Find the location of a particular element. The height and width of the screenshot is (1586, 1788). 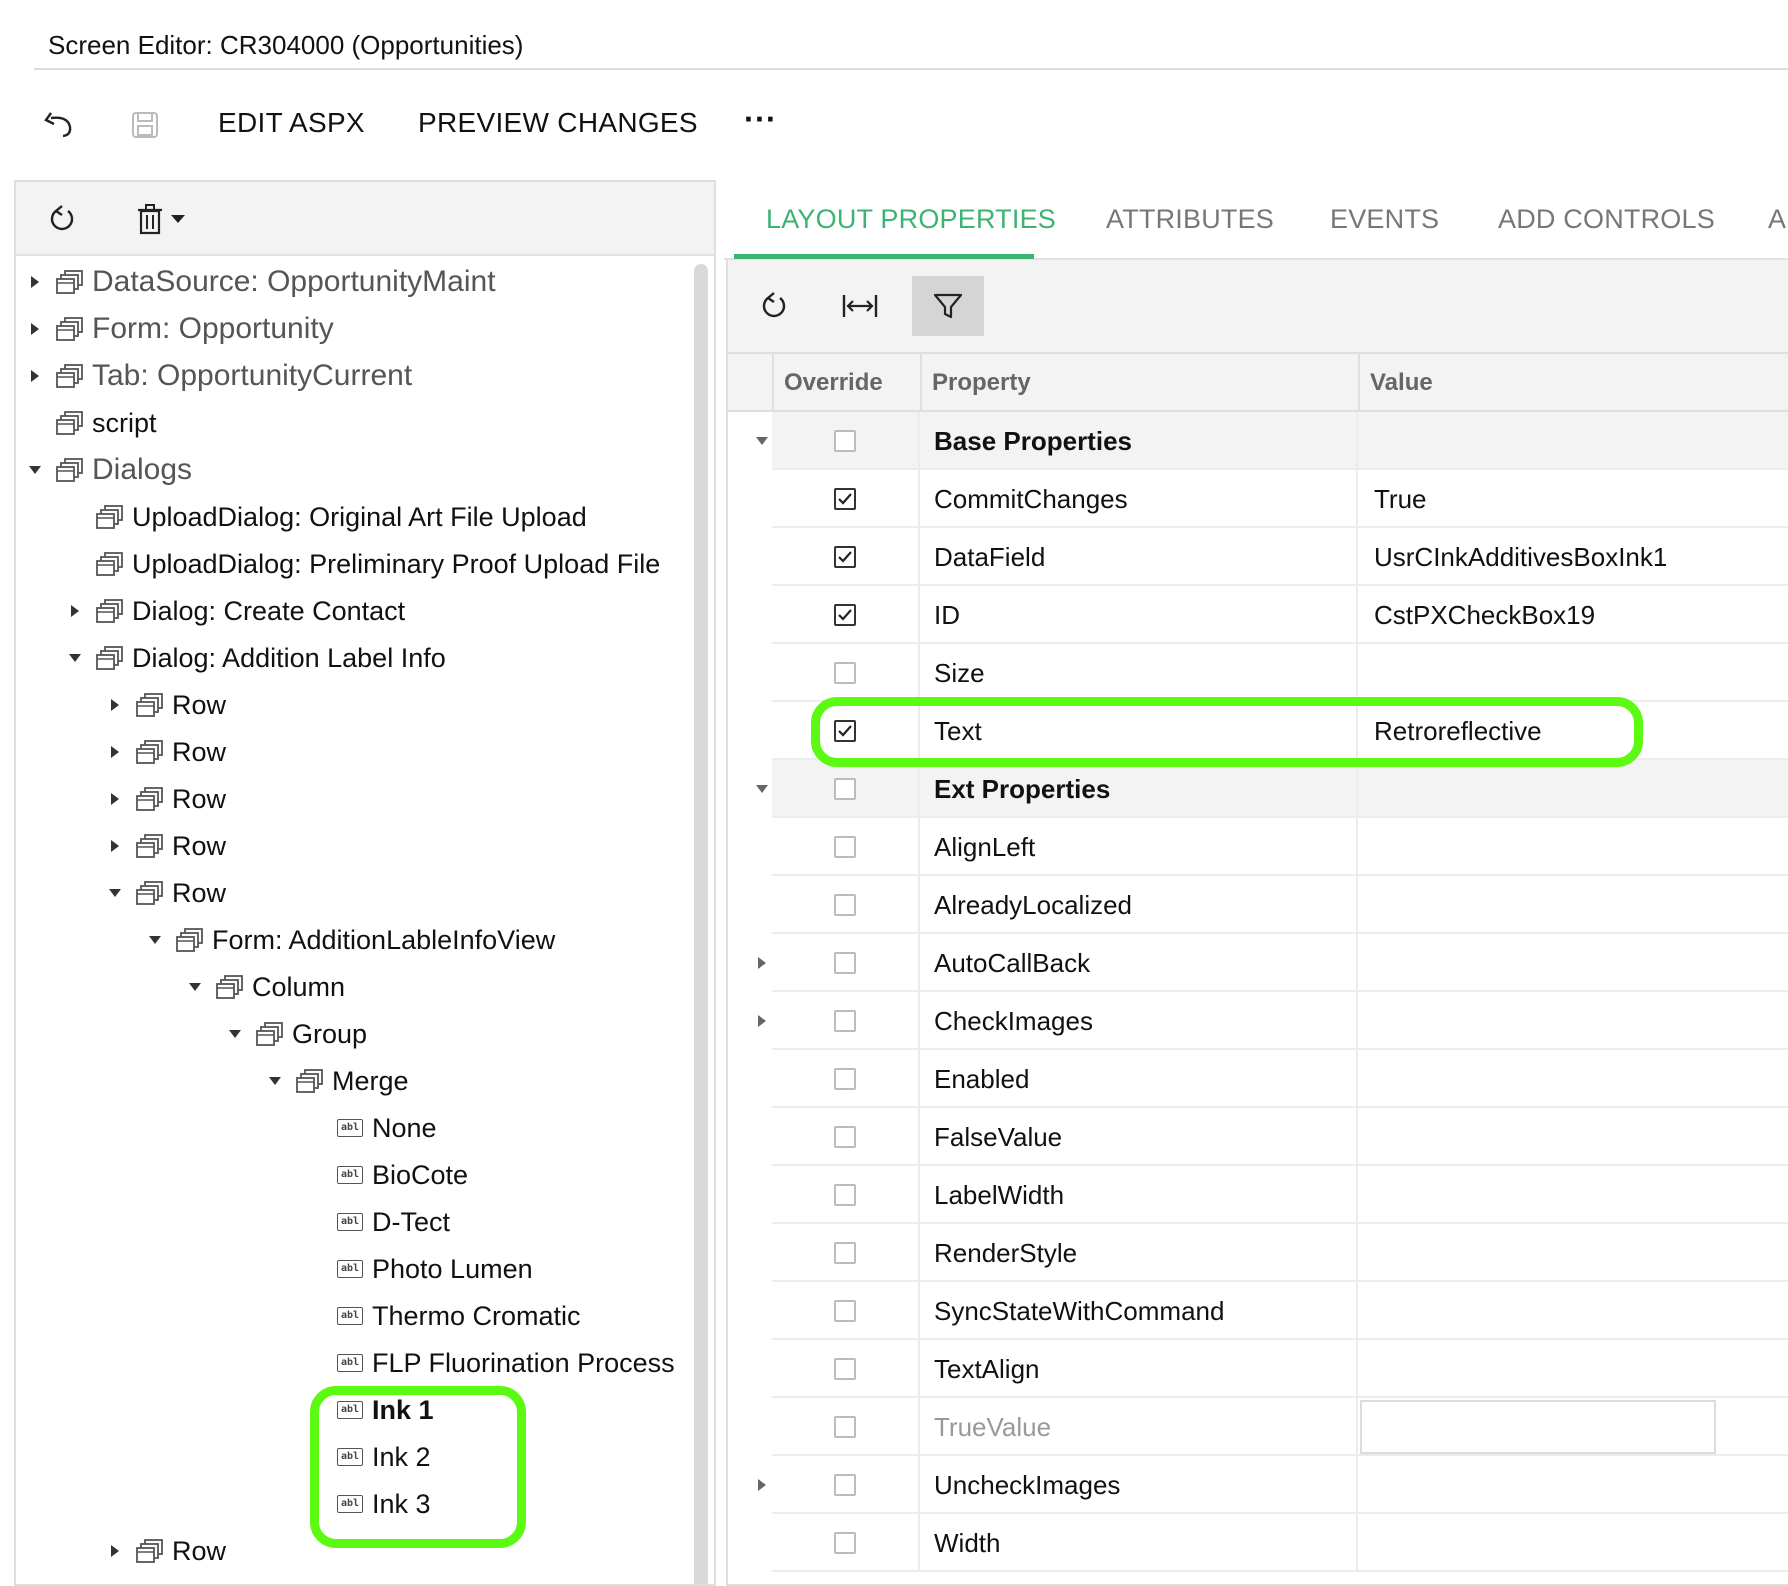

undo-icon is located at coordinates (58, 125).